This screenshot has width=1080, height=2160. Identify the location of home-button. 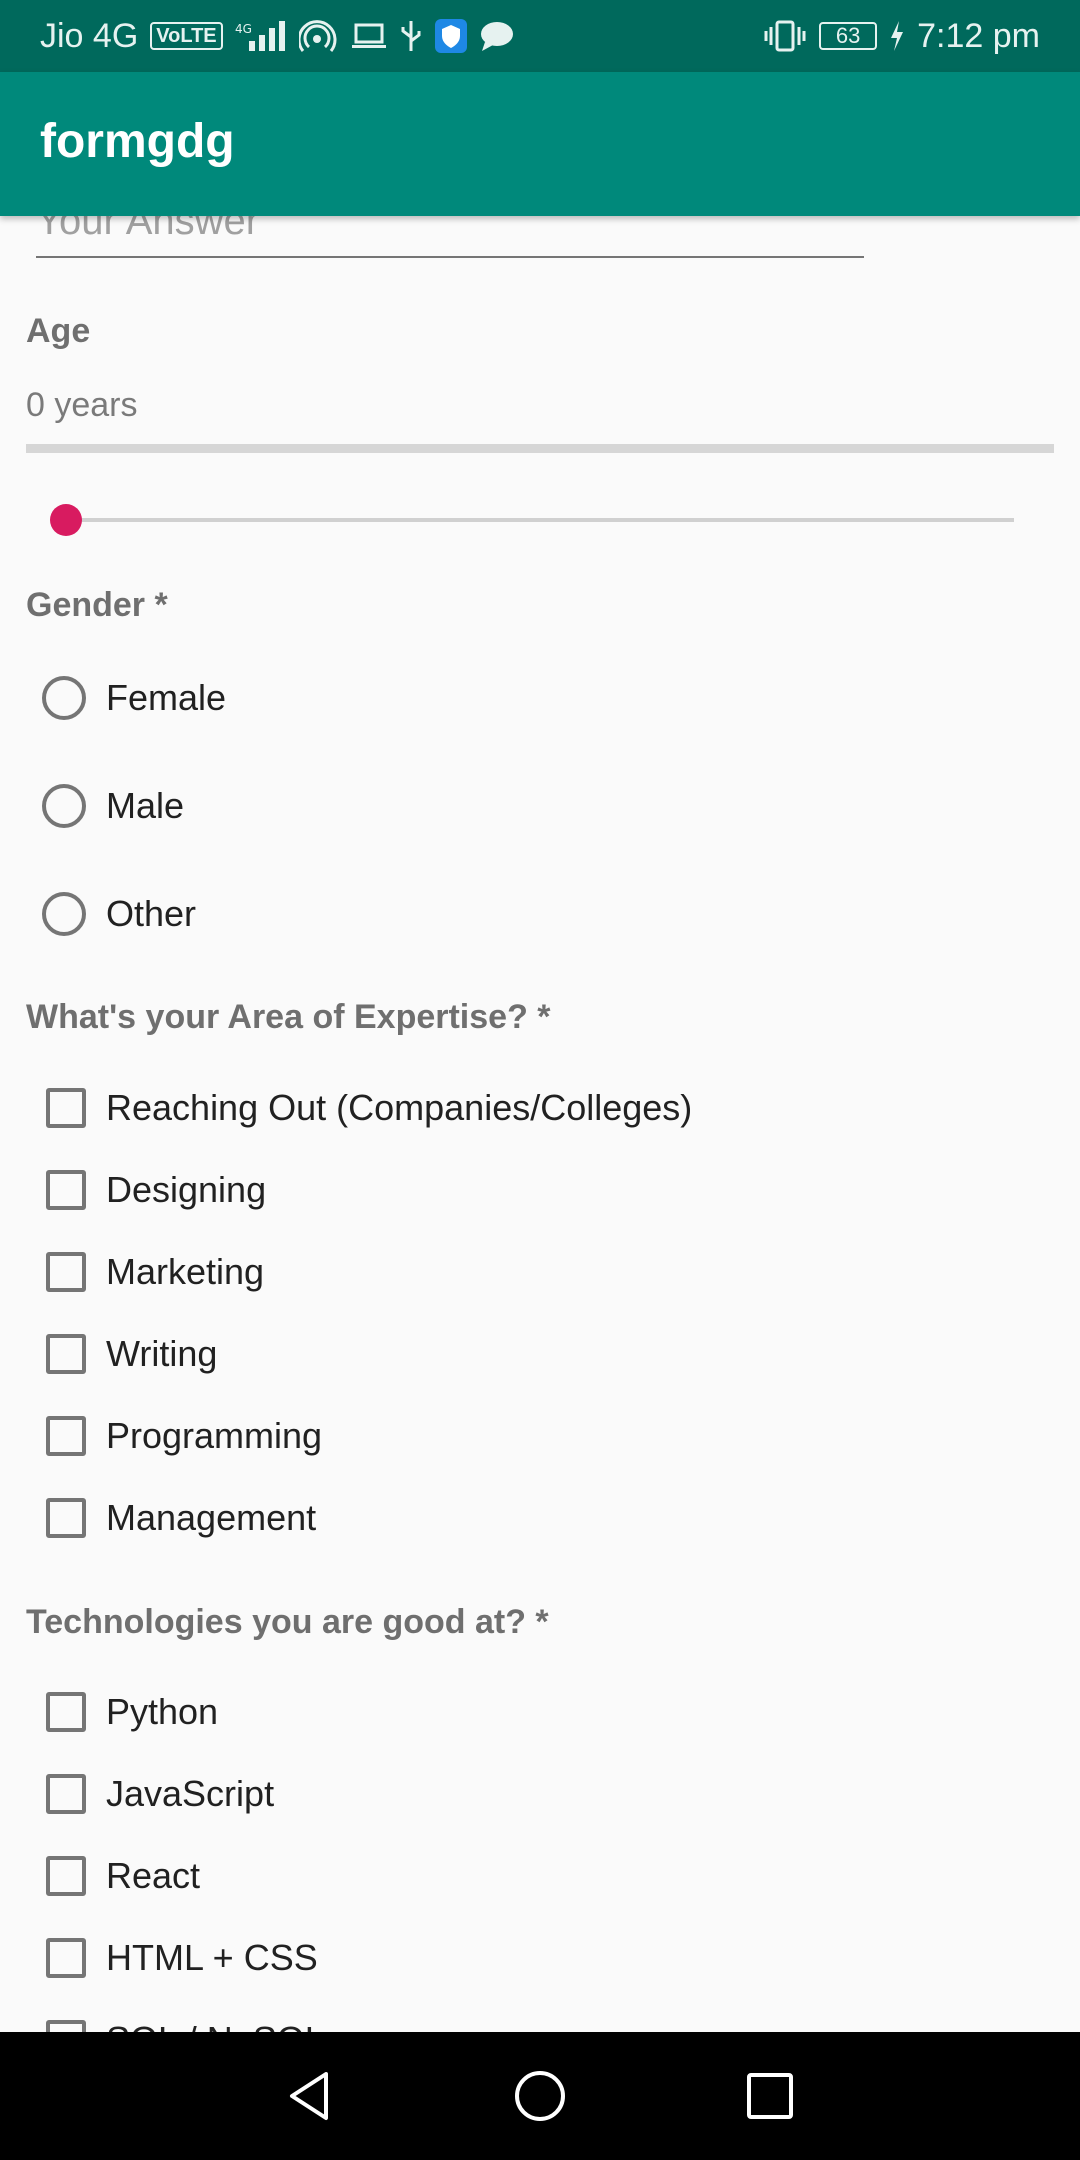
(540, 2096).